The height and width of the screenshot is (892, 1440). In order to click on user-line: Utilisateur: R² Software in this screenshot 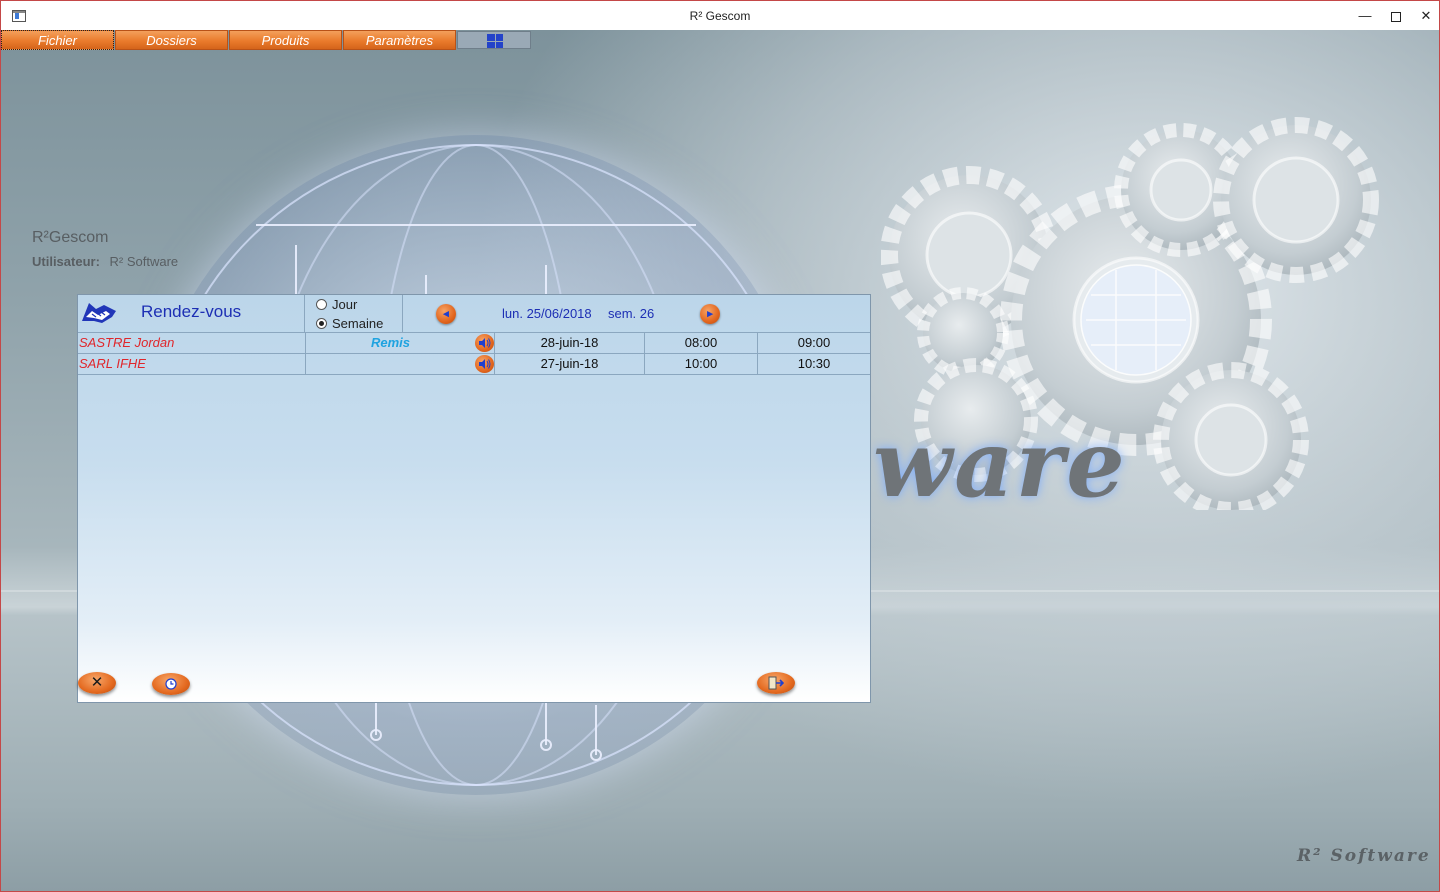, I will do `click(105, 261)`.